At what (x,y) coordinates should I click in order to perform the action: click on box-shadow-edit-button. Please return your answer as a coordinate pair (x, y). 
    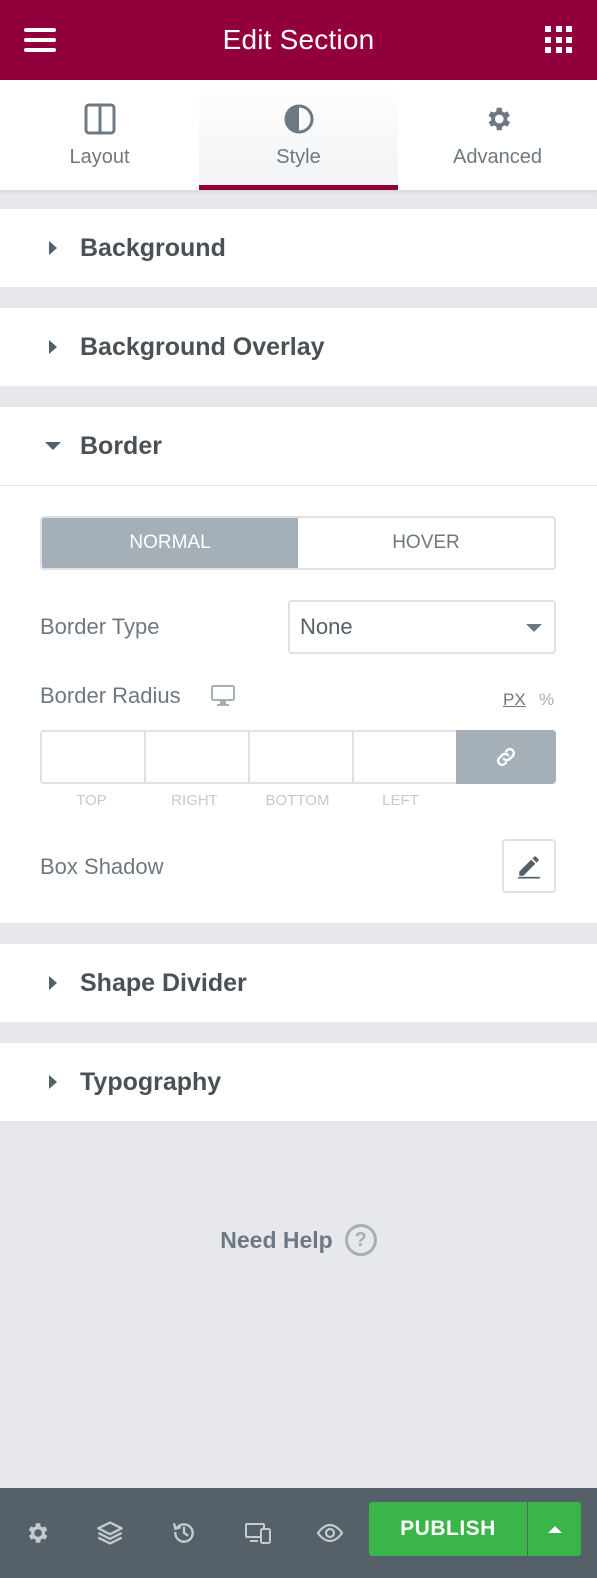
    Looking at the image, I should click on (529, 866).